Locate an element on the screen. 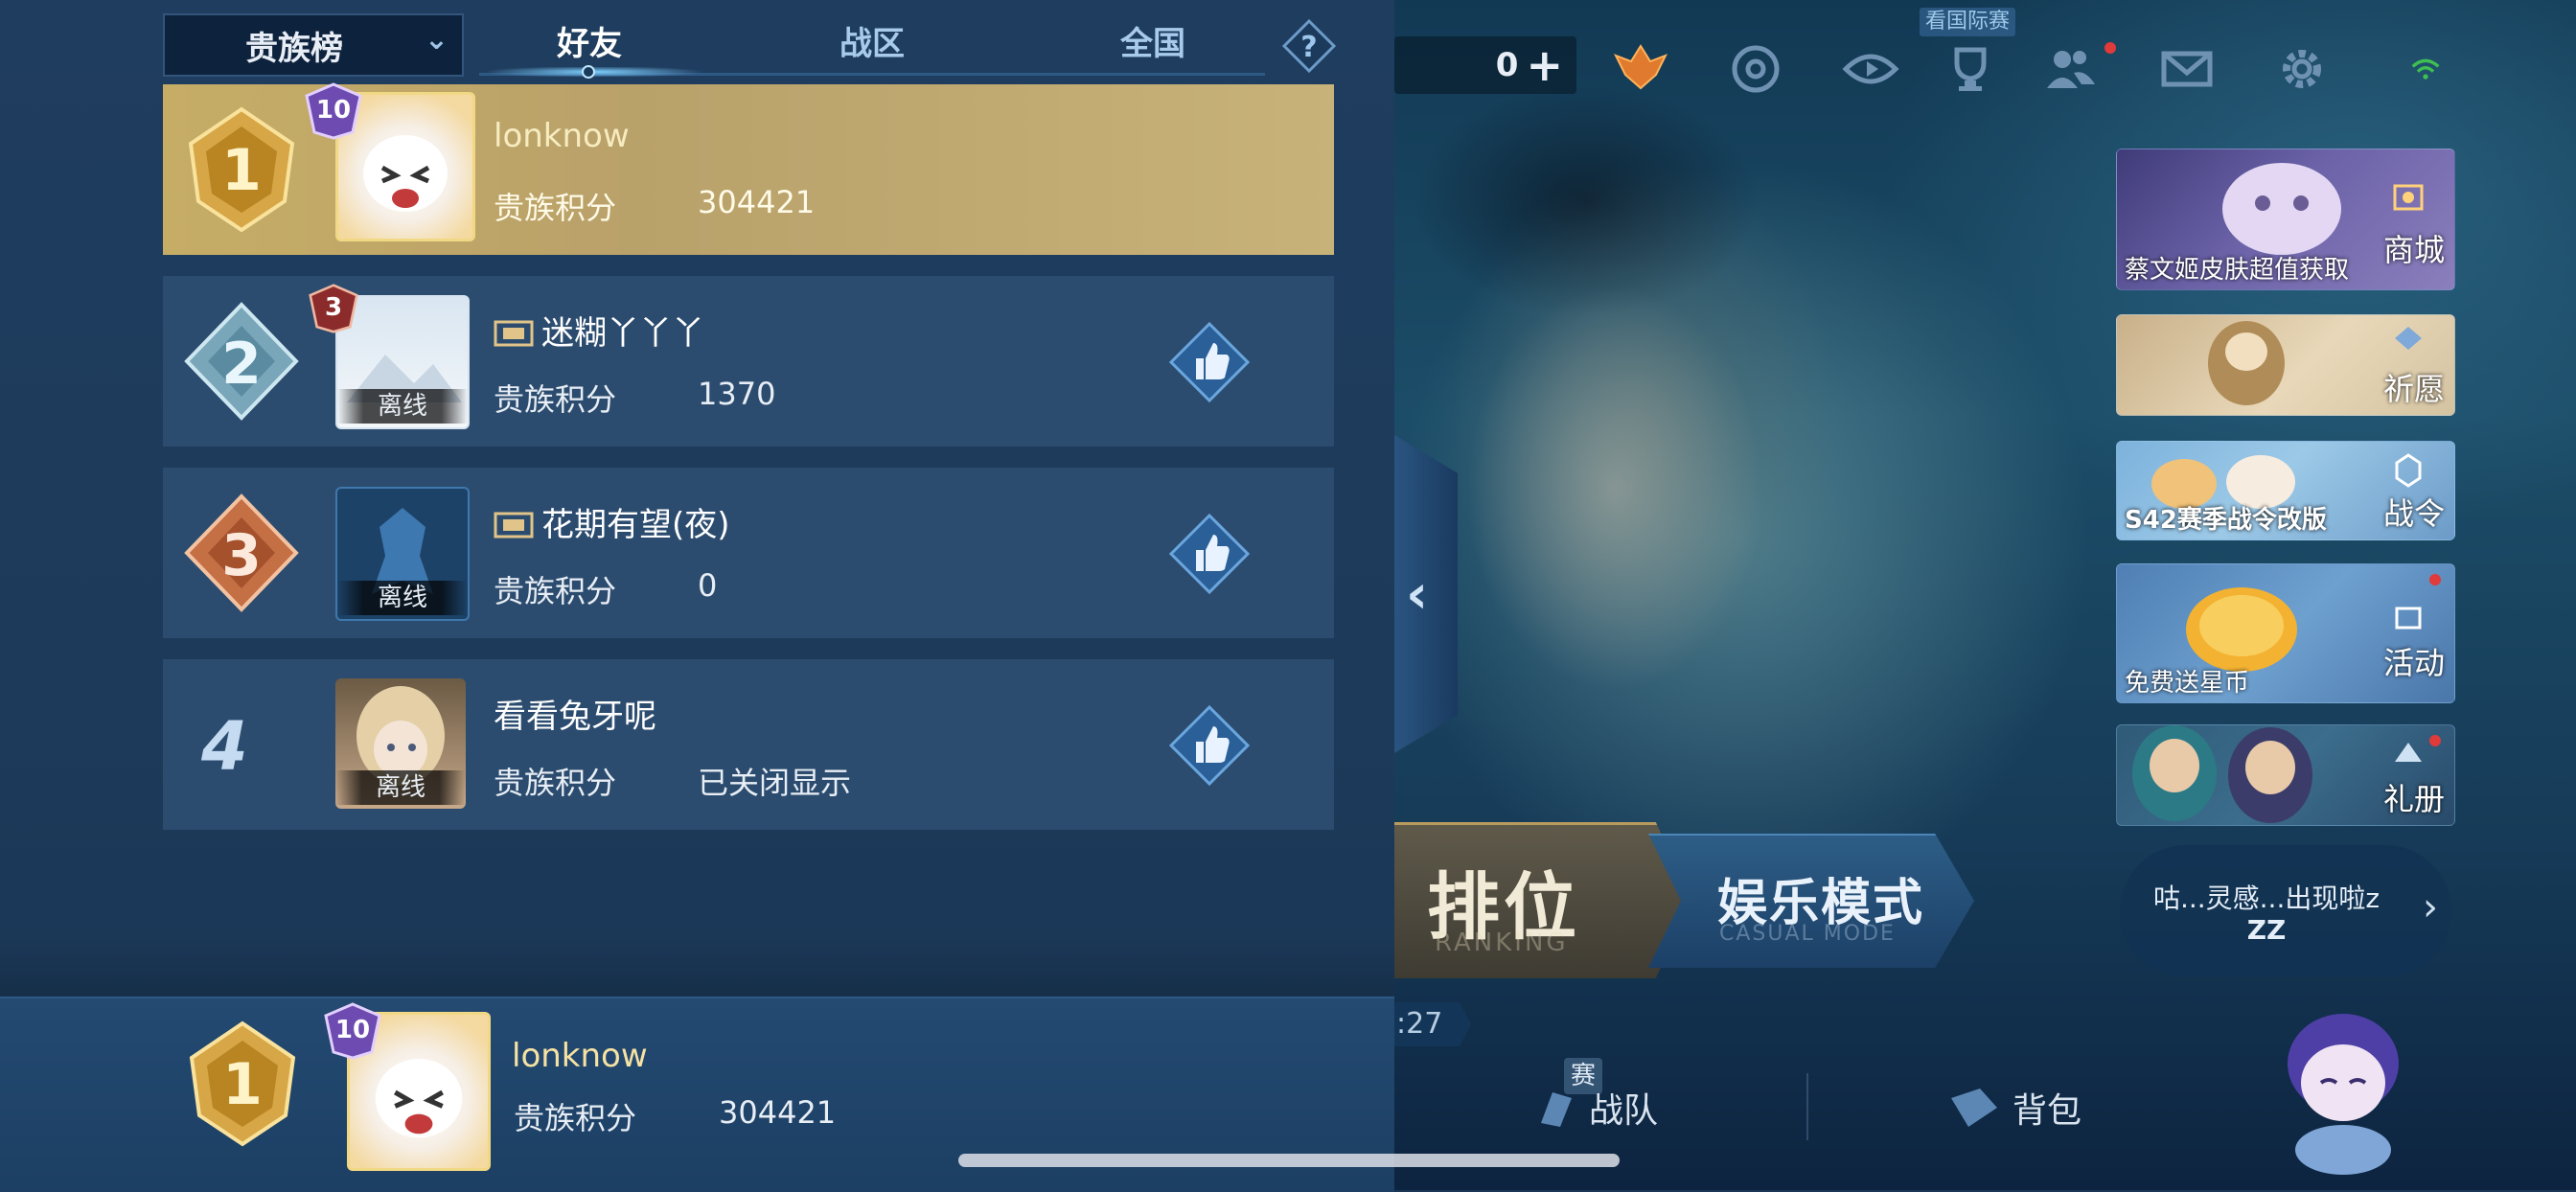 The image size is (2576, 1192). leaderboard-row: 3 离线 花期有望(夜) 贵族积分 0 is located at coordinates (748, 553).